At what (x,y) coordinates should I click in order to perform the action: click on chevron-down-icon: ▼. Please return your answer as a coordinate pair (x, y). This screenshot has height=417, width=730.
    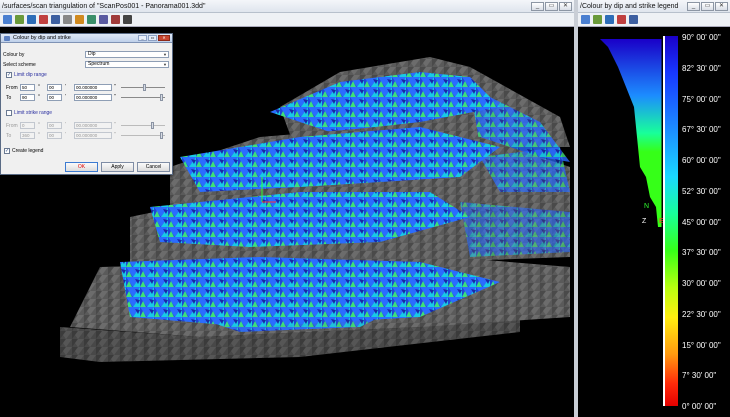
    Looking at the image, I should click on (165, 64).